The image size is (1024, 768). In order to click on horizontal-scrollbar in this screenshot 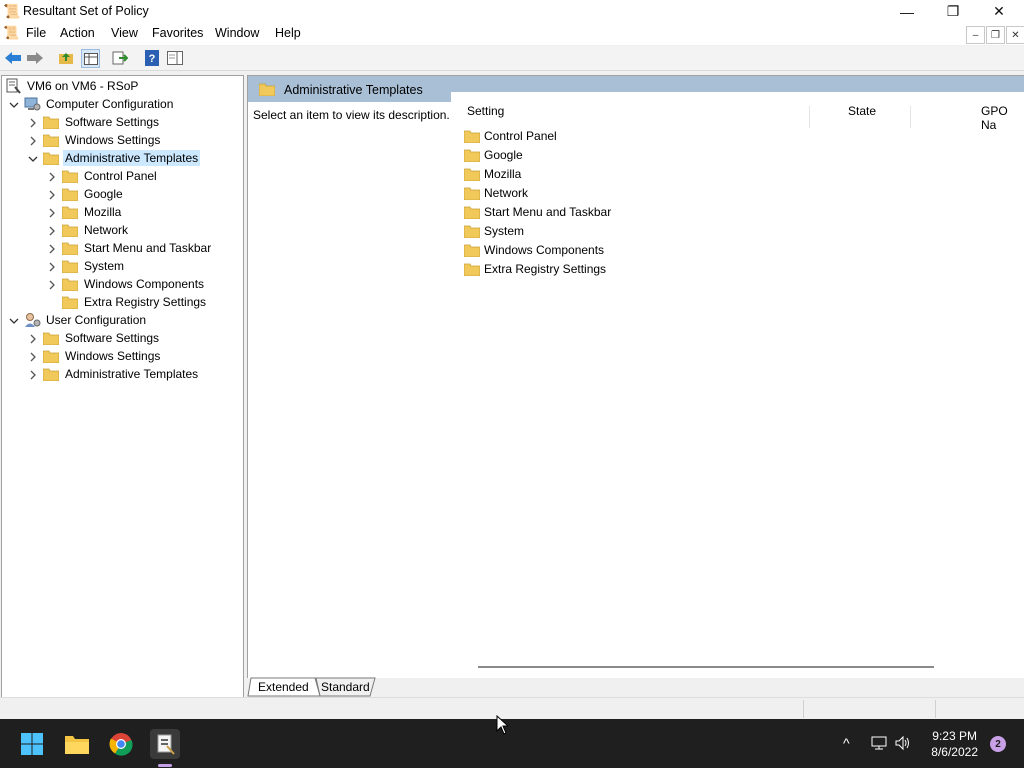, I will do `click(706, 667)`.